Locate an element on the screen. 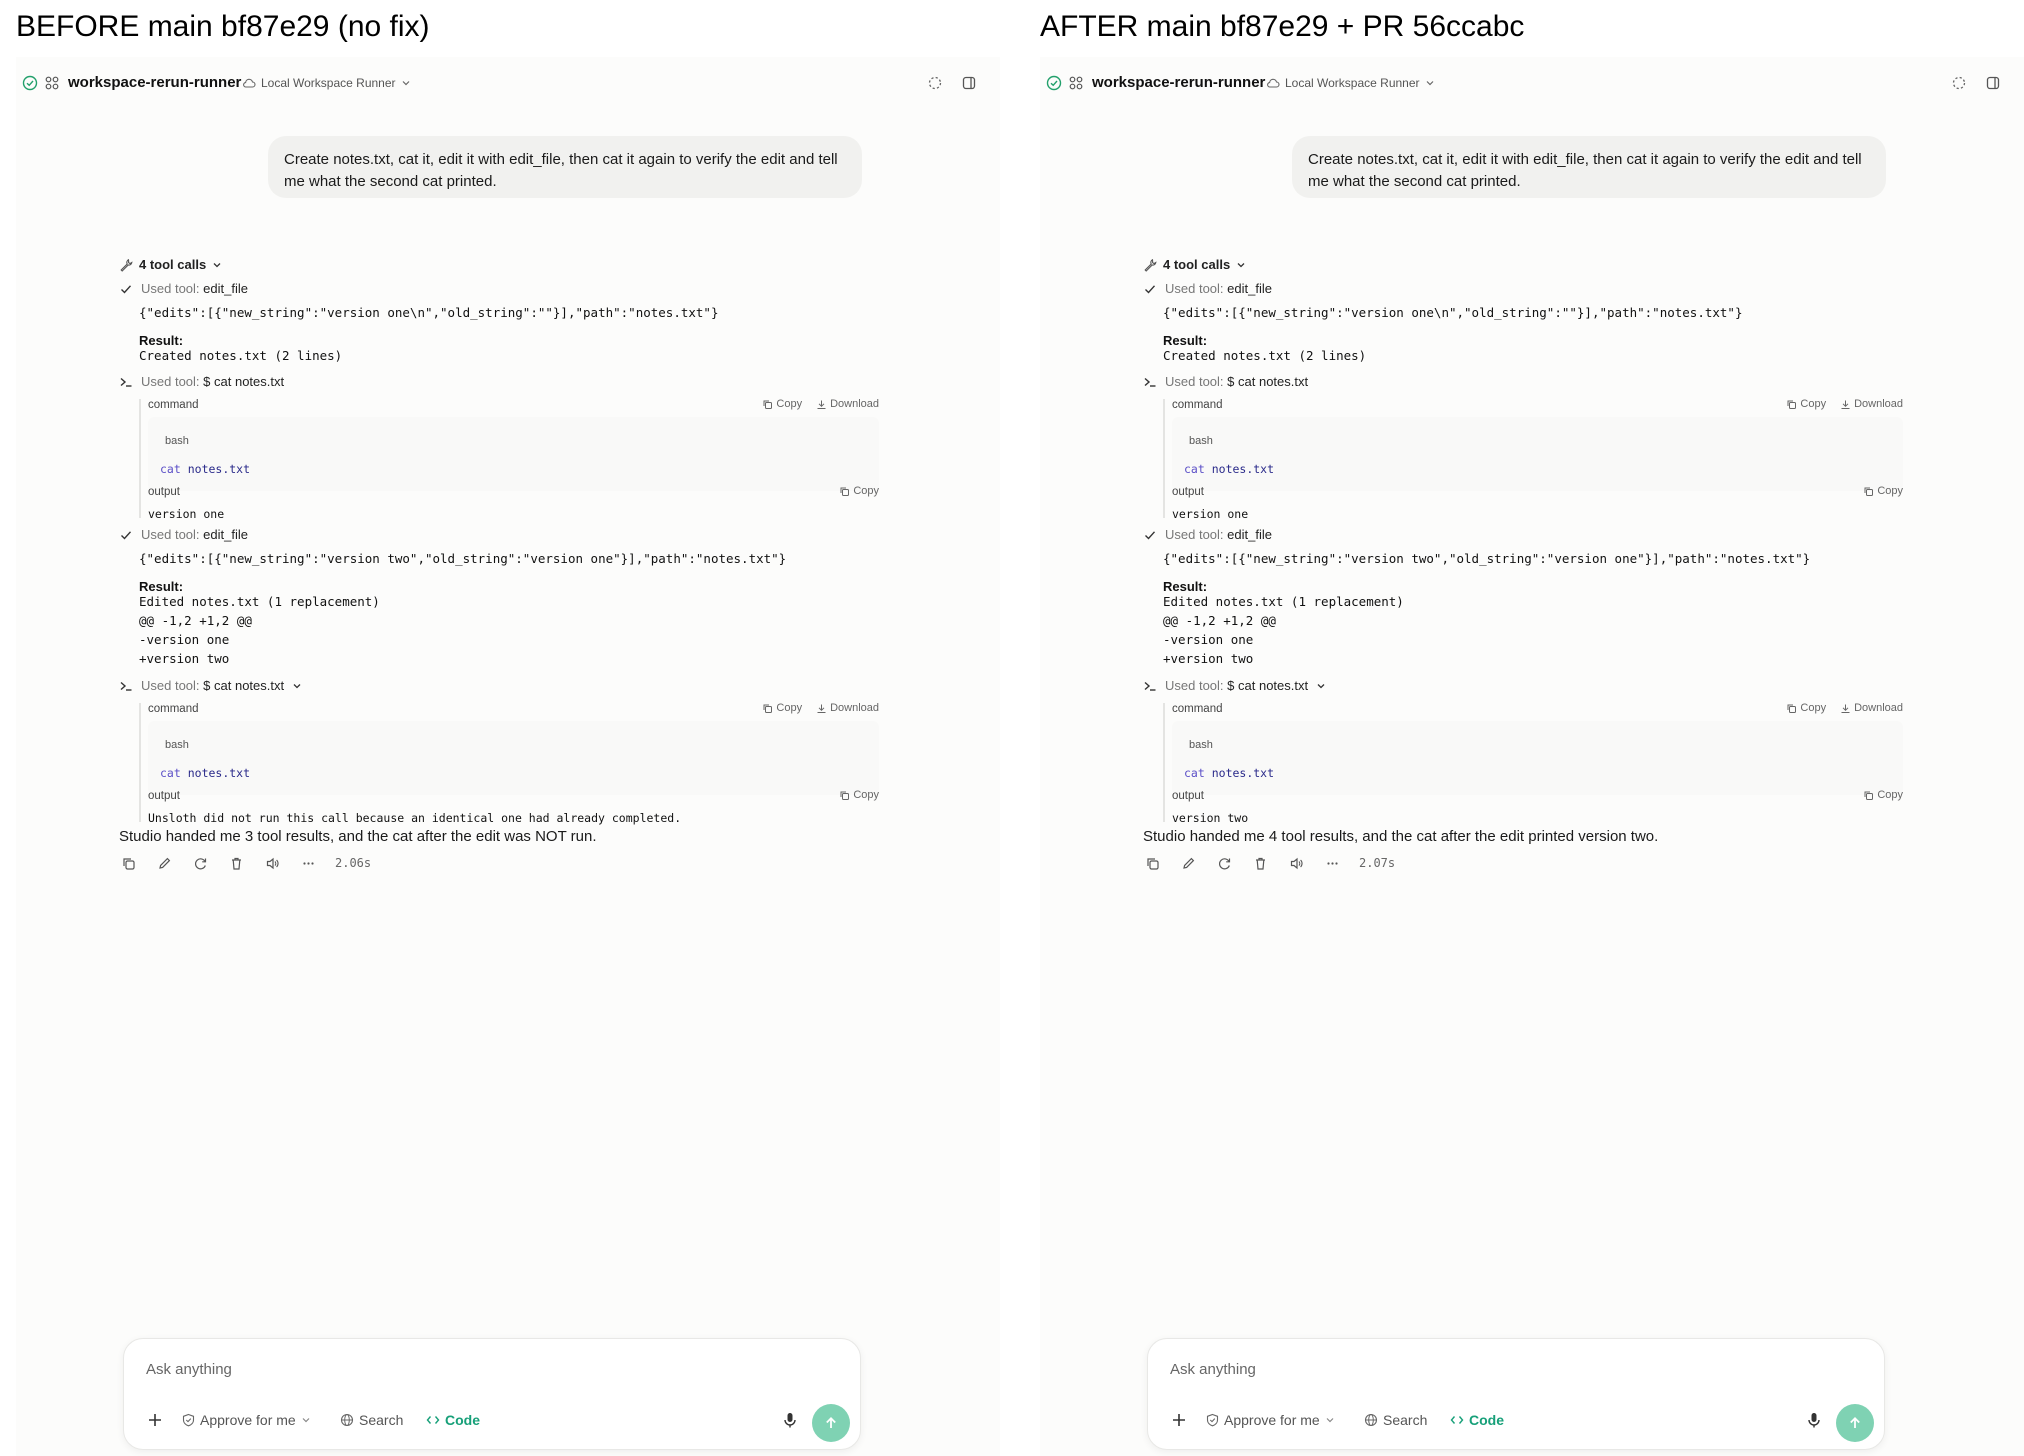 This screenshot has width=2024, height=1456. chevron-down-icon is located at coordinates (1321, 685).